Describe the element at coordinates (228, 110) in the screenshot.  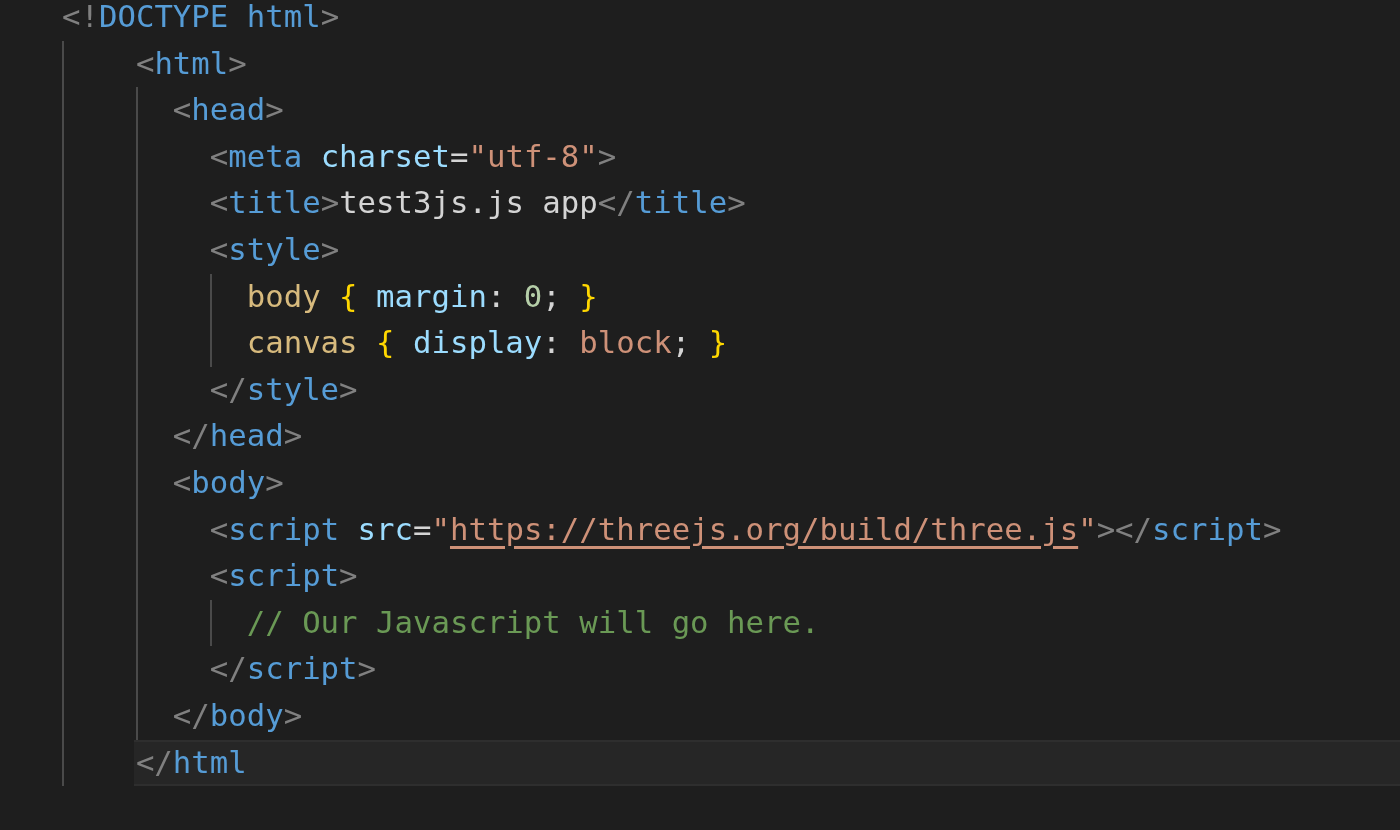
I see `code-line: <head>` at that location.